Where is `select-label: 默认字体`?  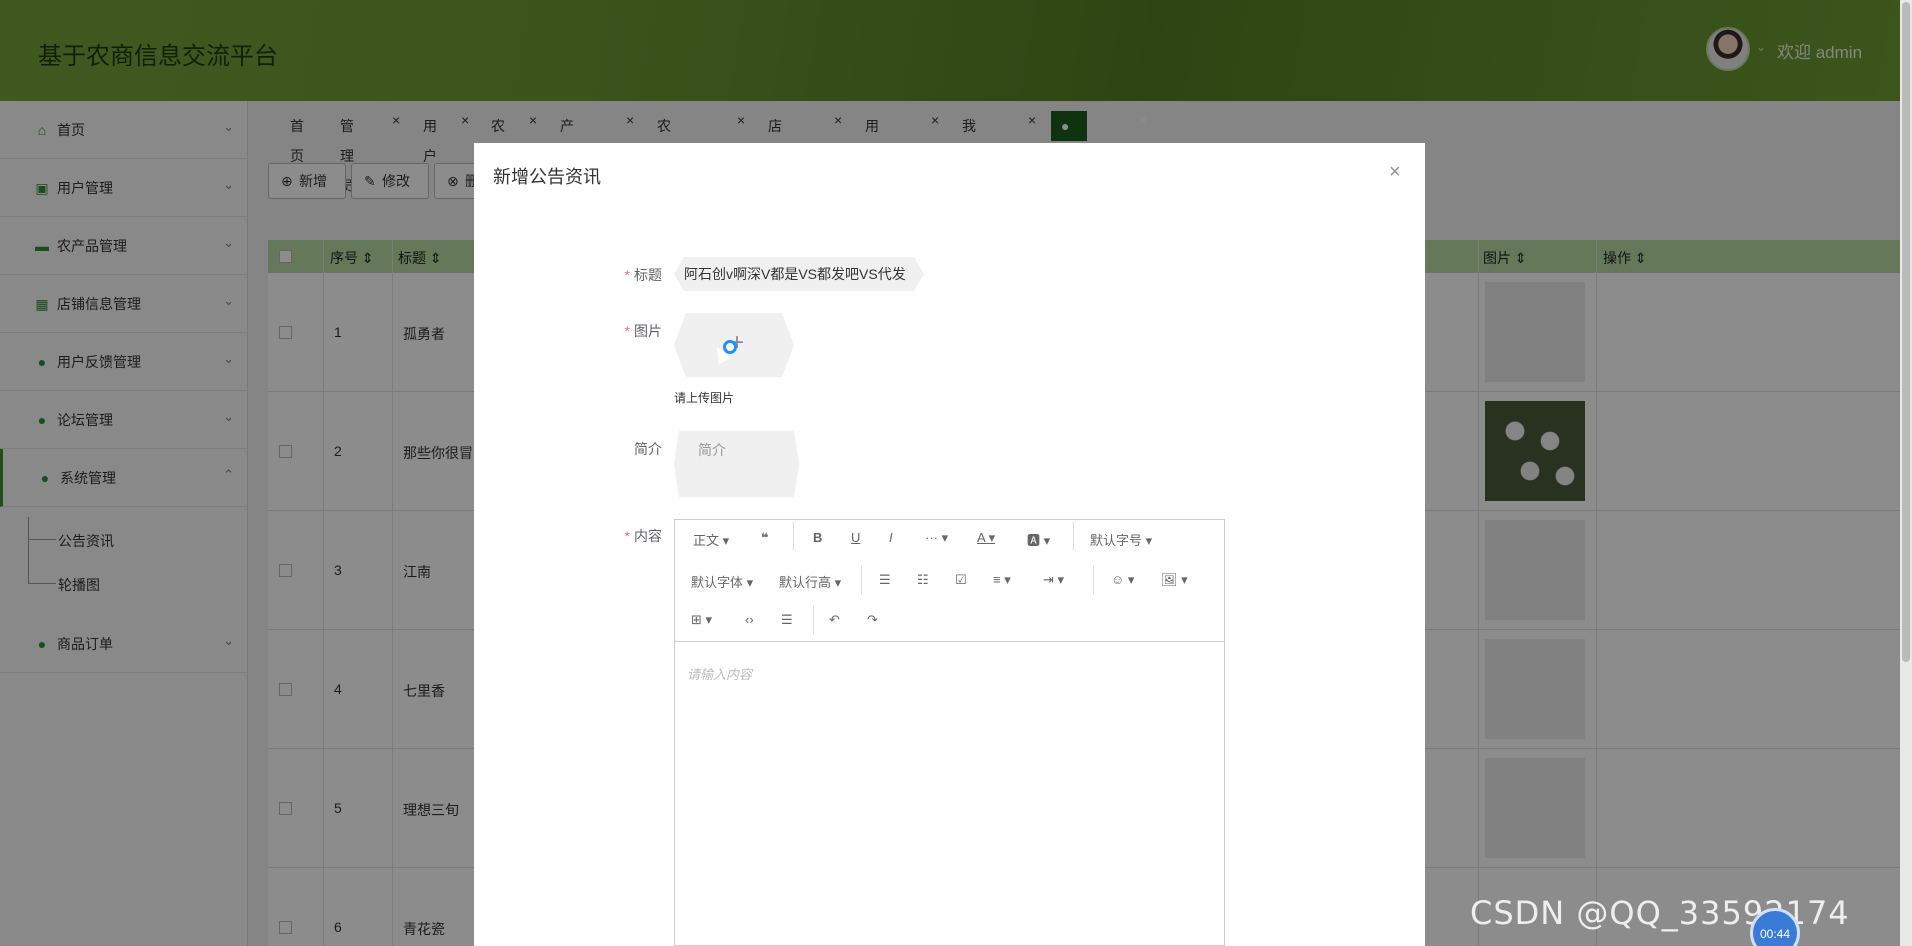
select-label: 默认字体 is located at coordinates (717, 582).